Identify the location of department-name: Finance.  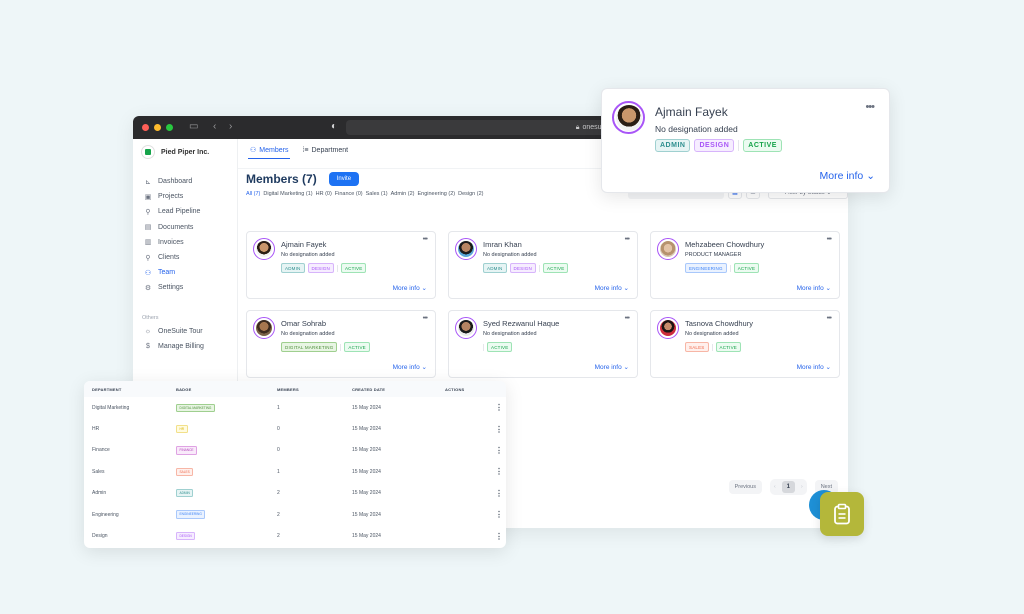
(101, 450).